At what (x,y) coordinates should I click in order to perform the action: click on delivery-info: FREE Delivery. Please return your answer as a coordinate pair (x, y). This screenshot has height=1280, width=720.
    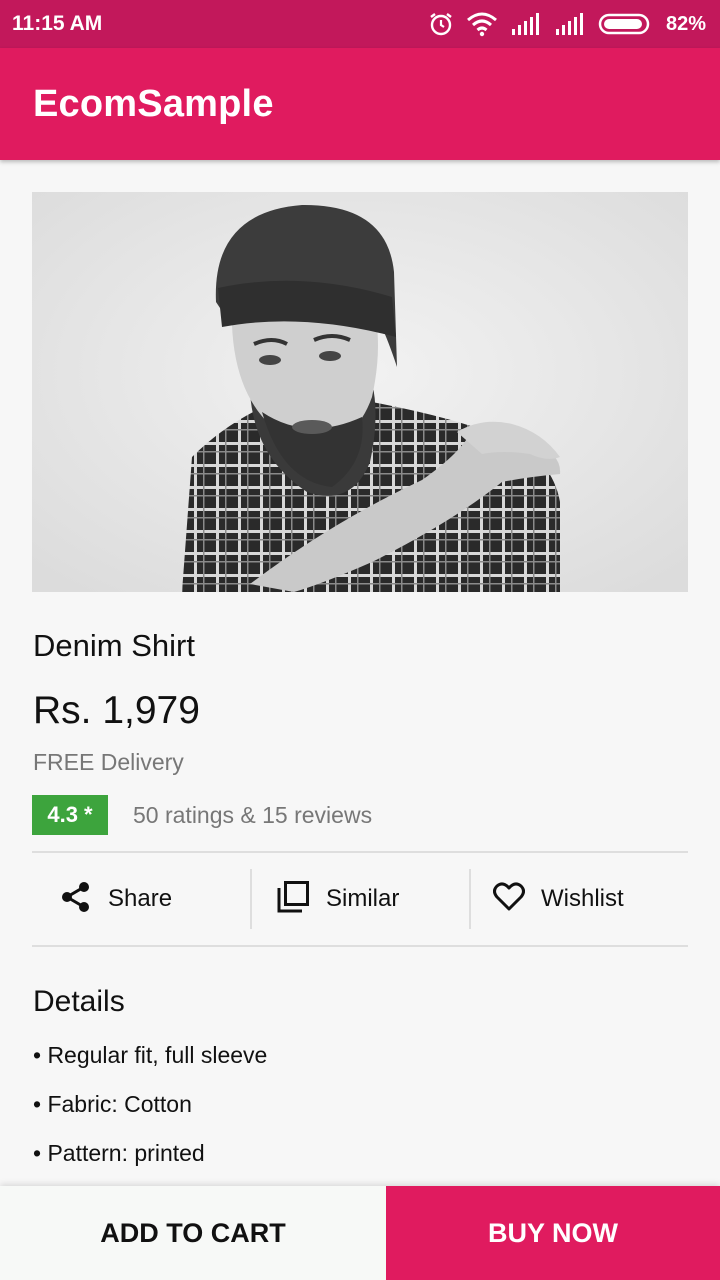
    Looking at the image, I should click on (108, 762).